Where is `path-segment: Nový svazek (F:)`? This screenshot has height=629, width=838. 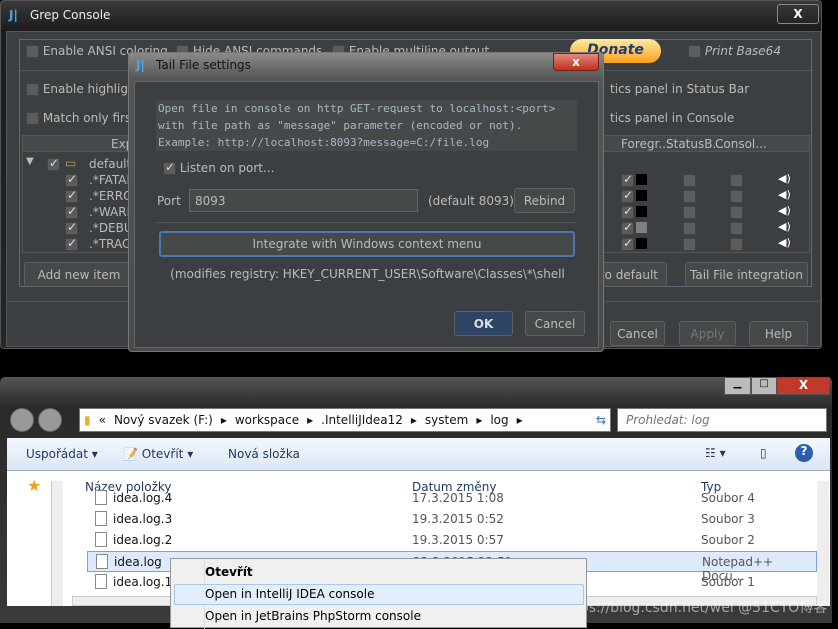
path-segment: Nový svazek (F:) is located at coordinates (163, 420).